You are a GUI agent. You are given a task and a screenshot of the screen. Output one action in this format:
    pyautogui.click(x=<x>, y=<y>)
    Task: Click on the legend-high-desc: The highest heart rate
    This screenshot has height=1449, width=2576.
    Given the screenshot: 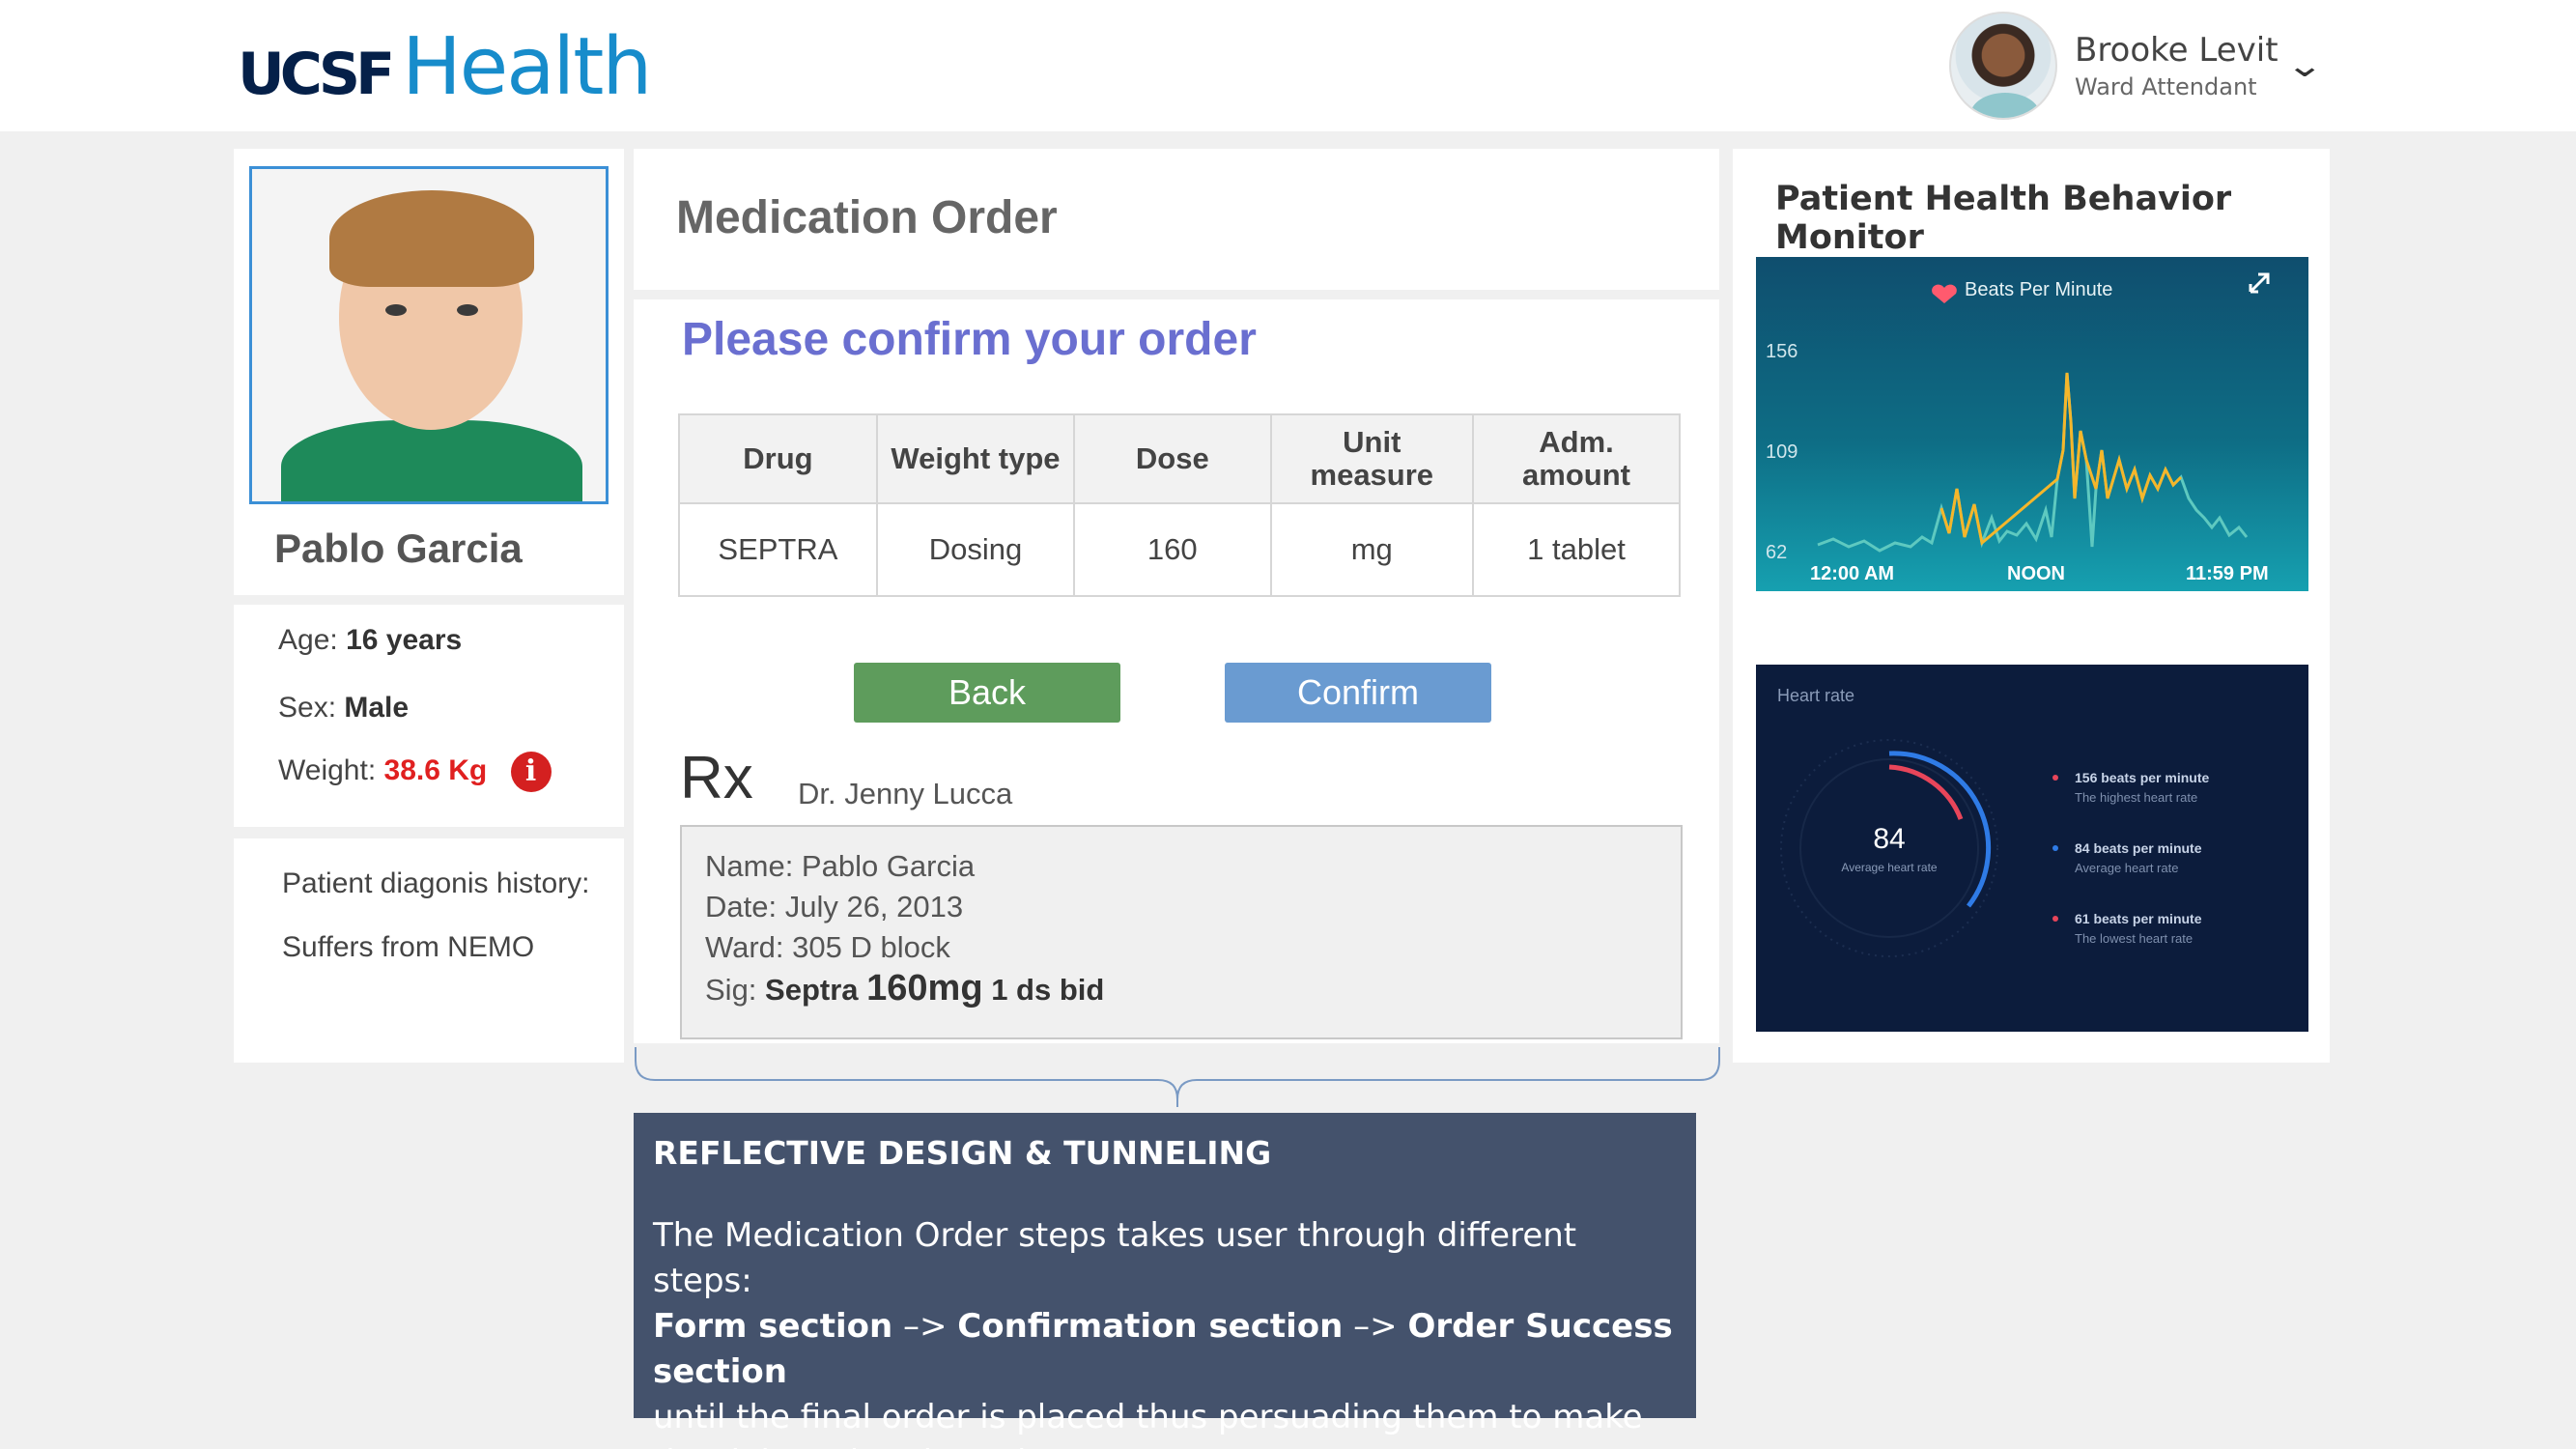 What is the action you would take?
    pyautogui.click(x=2136, y=797)
    